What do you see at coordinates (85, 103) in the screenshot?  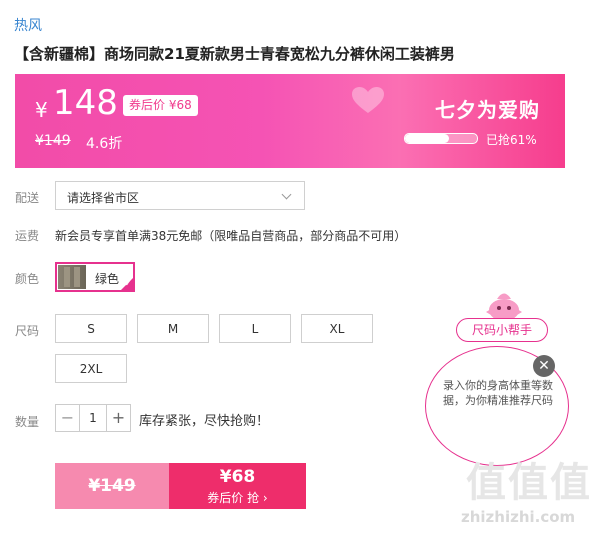 I see `sale-price: 148` at bounding box center [85, 103].